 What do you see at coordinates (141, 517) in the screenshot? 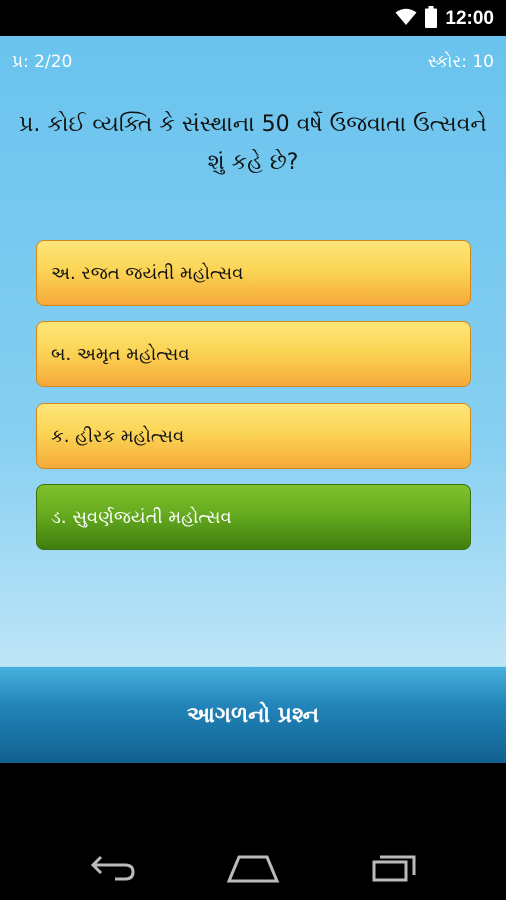
I see `option-label: ડ. સુવર્ણજયંતી મહોત્સવ` at bounding box center [141, 517].